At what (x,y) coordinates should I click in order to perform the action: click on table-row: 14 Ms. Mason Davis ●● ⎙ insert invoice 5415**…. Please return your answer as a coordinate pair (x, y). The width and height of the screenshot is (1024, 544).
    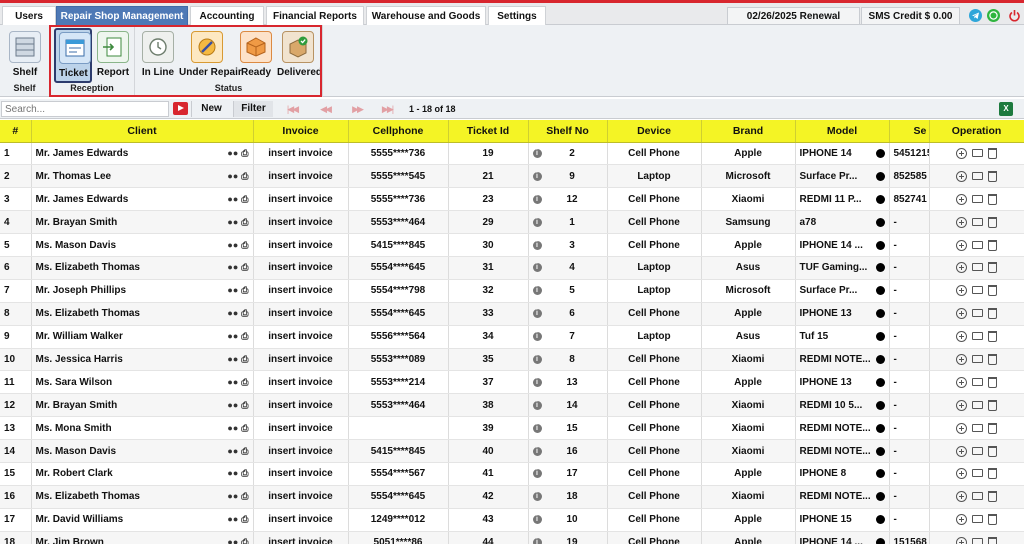
    Looking at the image, I should click on (512, 451).